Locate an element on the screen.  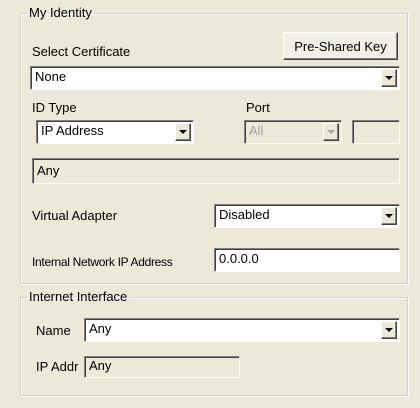
internal-ip-label: Internal Network IP Address is located at coordinates (102, 262).